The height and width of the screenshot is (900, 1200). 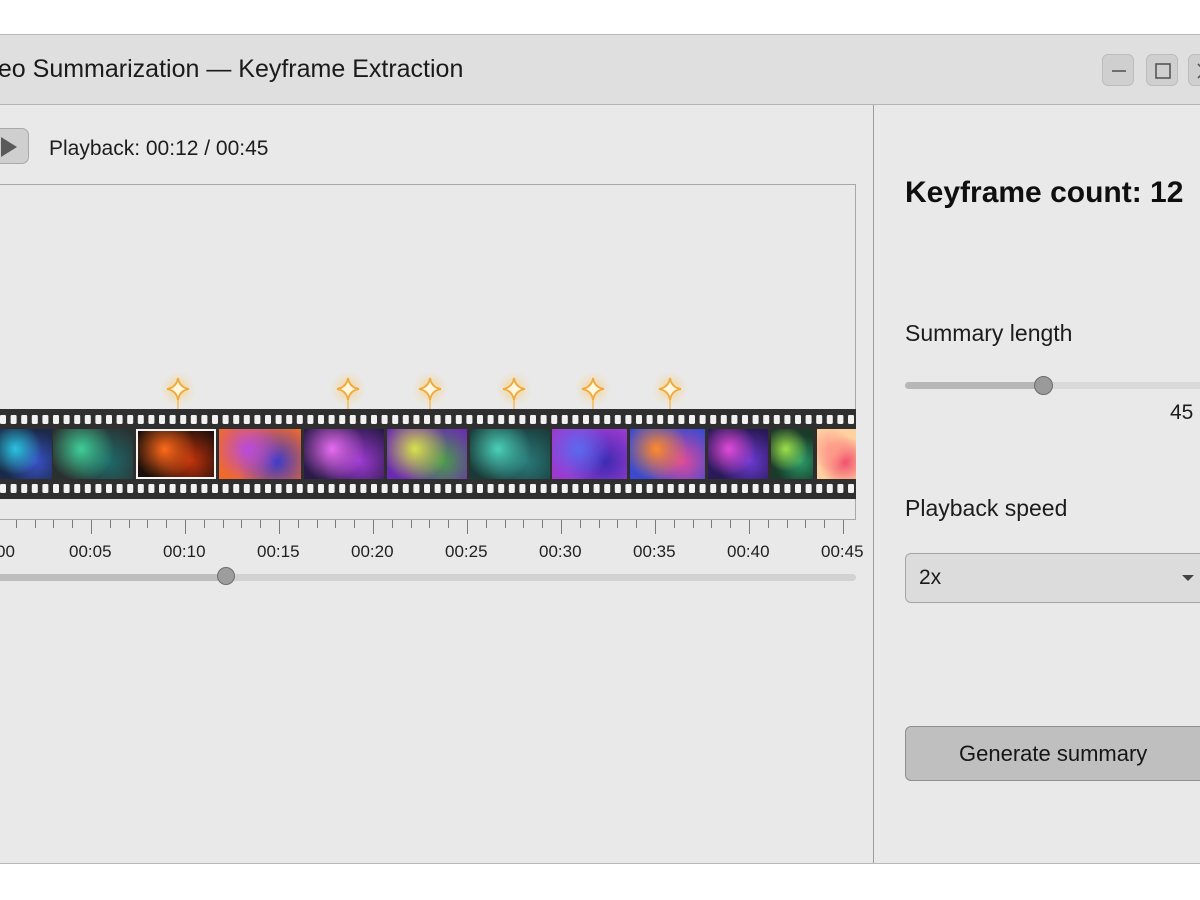 What do you see at coordinates (1182, 412) in the screenshot?
I see `summary-length-value: 45` at bounding box center [1182, 412].